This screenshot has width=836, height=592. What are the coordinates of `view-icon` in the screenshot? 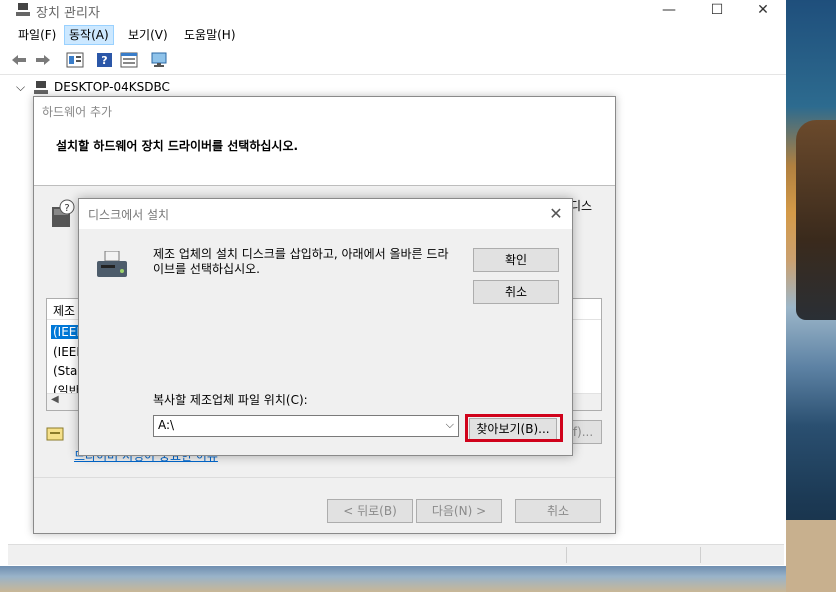 It's located at (129, 60).